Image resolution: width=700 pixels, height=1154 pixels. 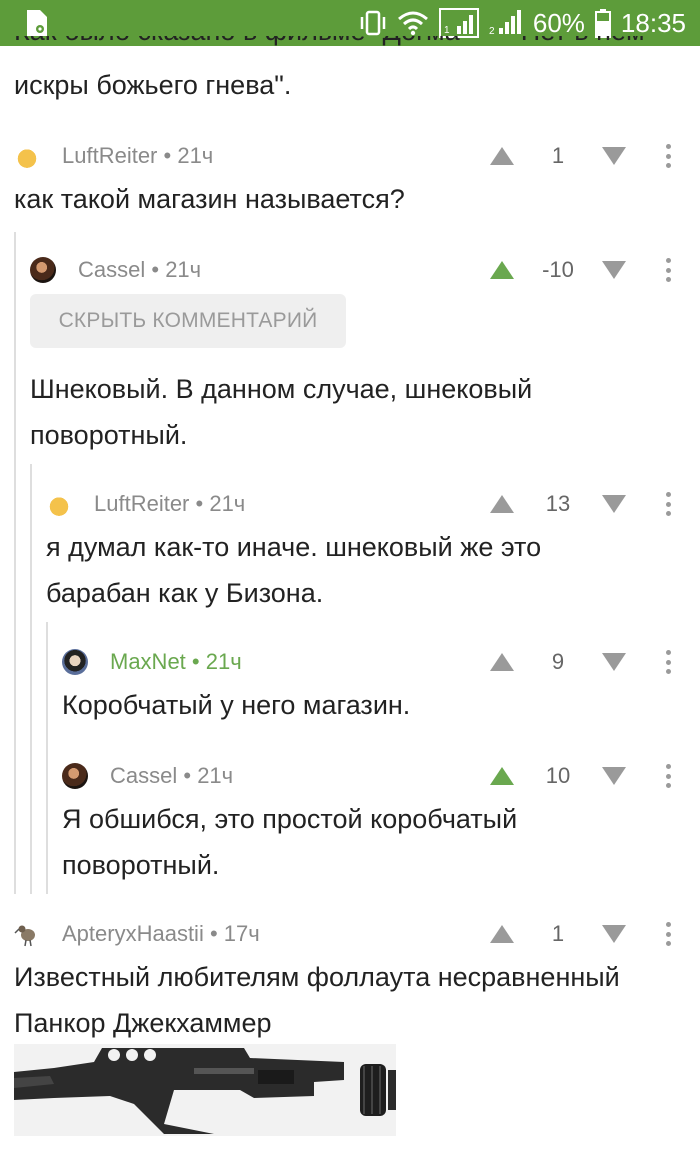 I want to click on clock: 18:35, so click(x=653, y=22).